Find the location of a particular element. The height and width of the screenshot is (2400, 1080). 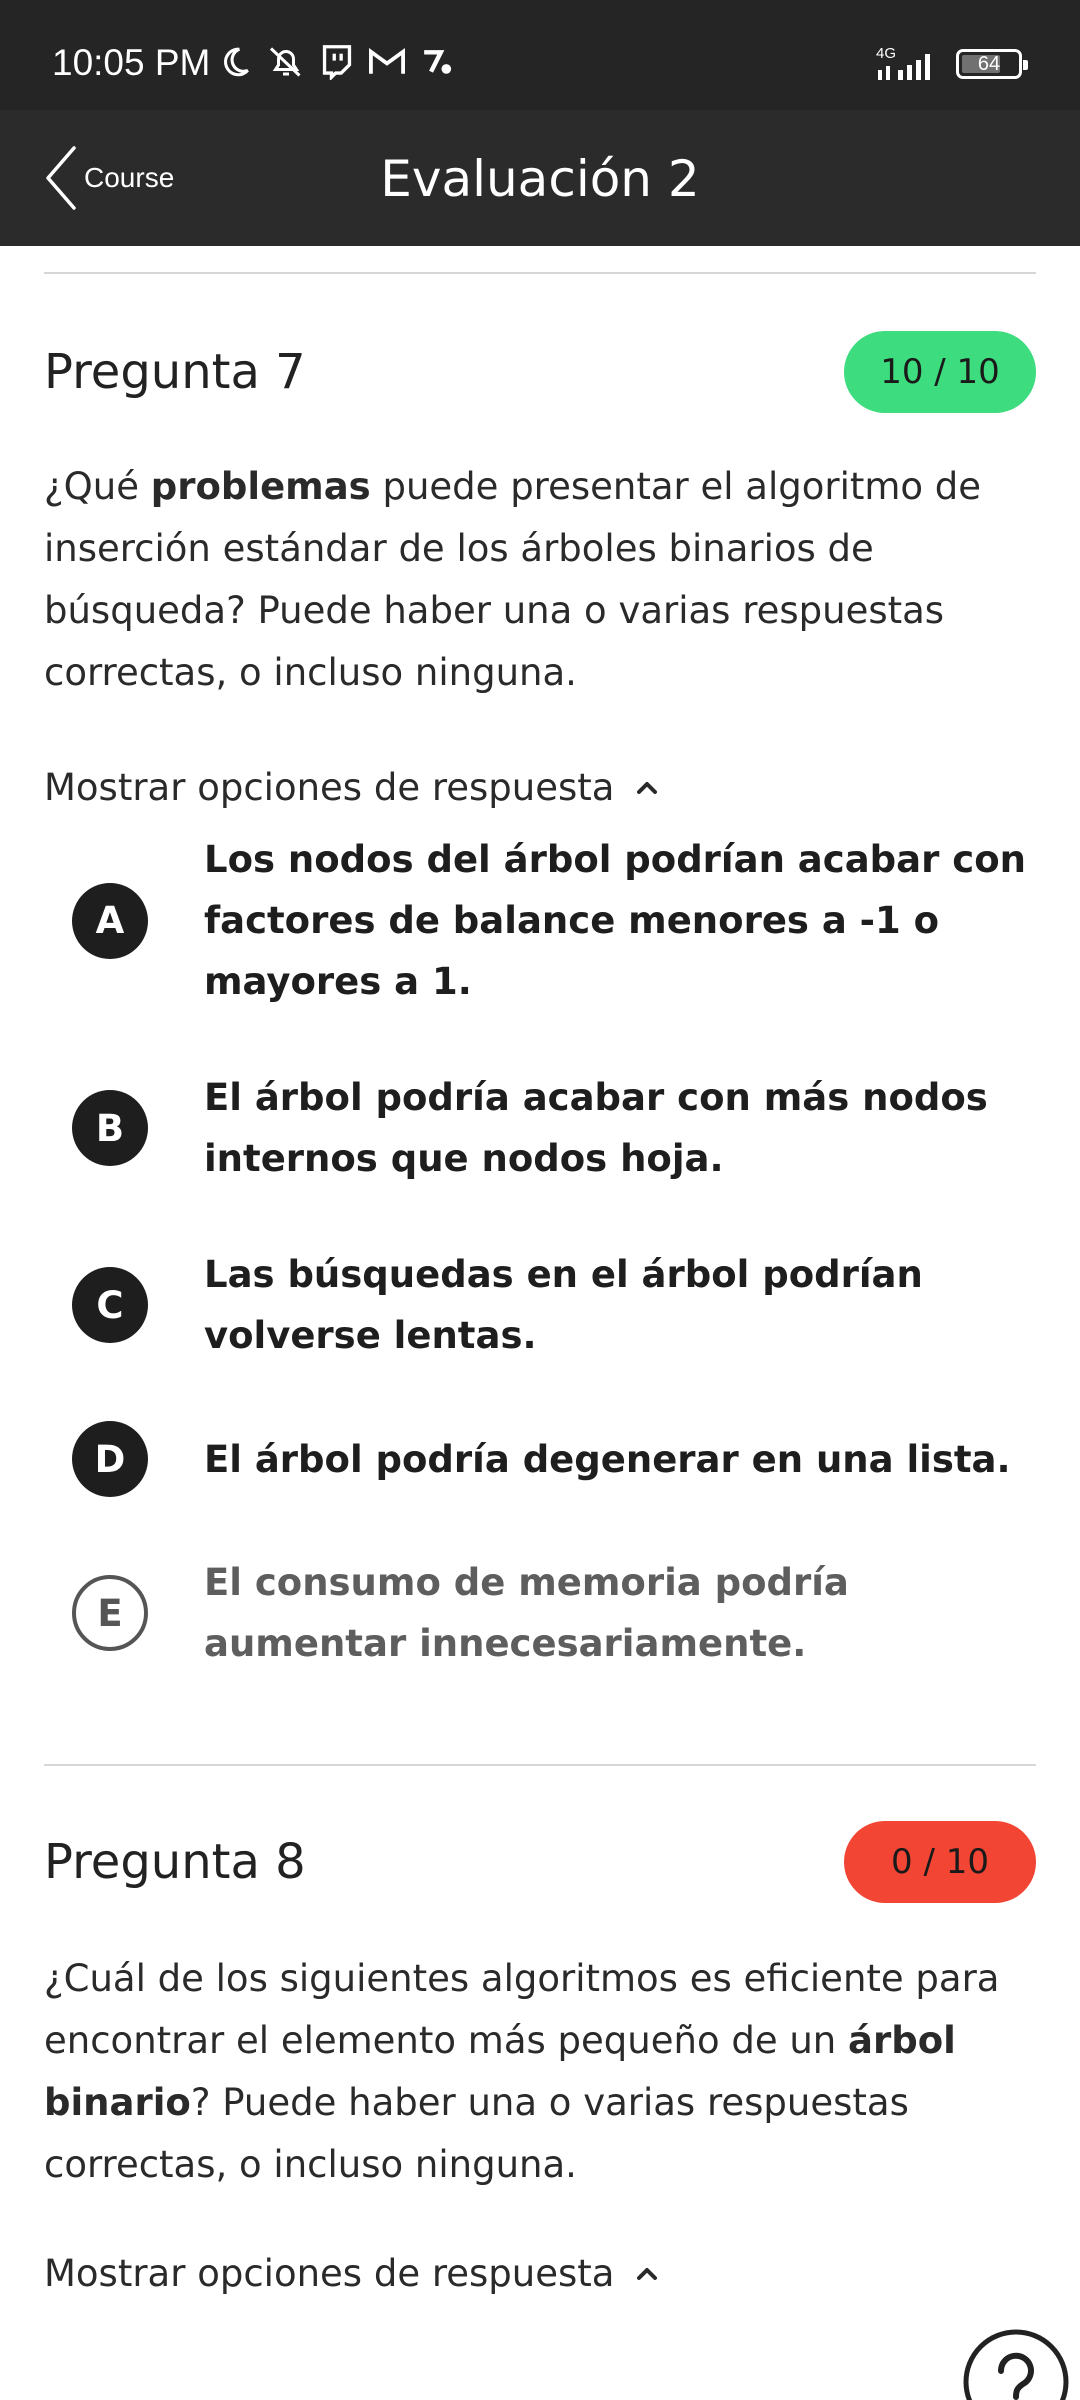

app-bar: Course Evaluación 2 is located at coordinates (540, 178).